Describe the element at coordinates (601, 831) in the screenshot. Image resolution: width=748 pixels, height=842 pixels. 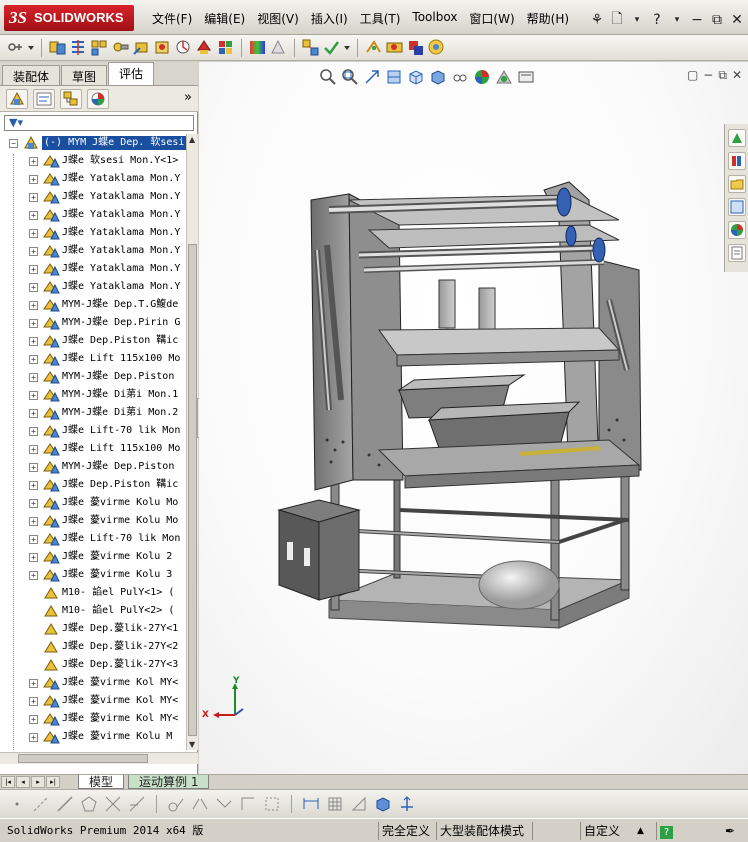
I see `units-selector: 自定义` at that location.